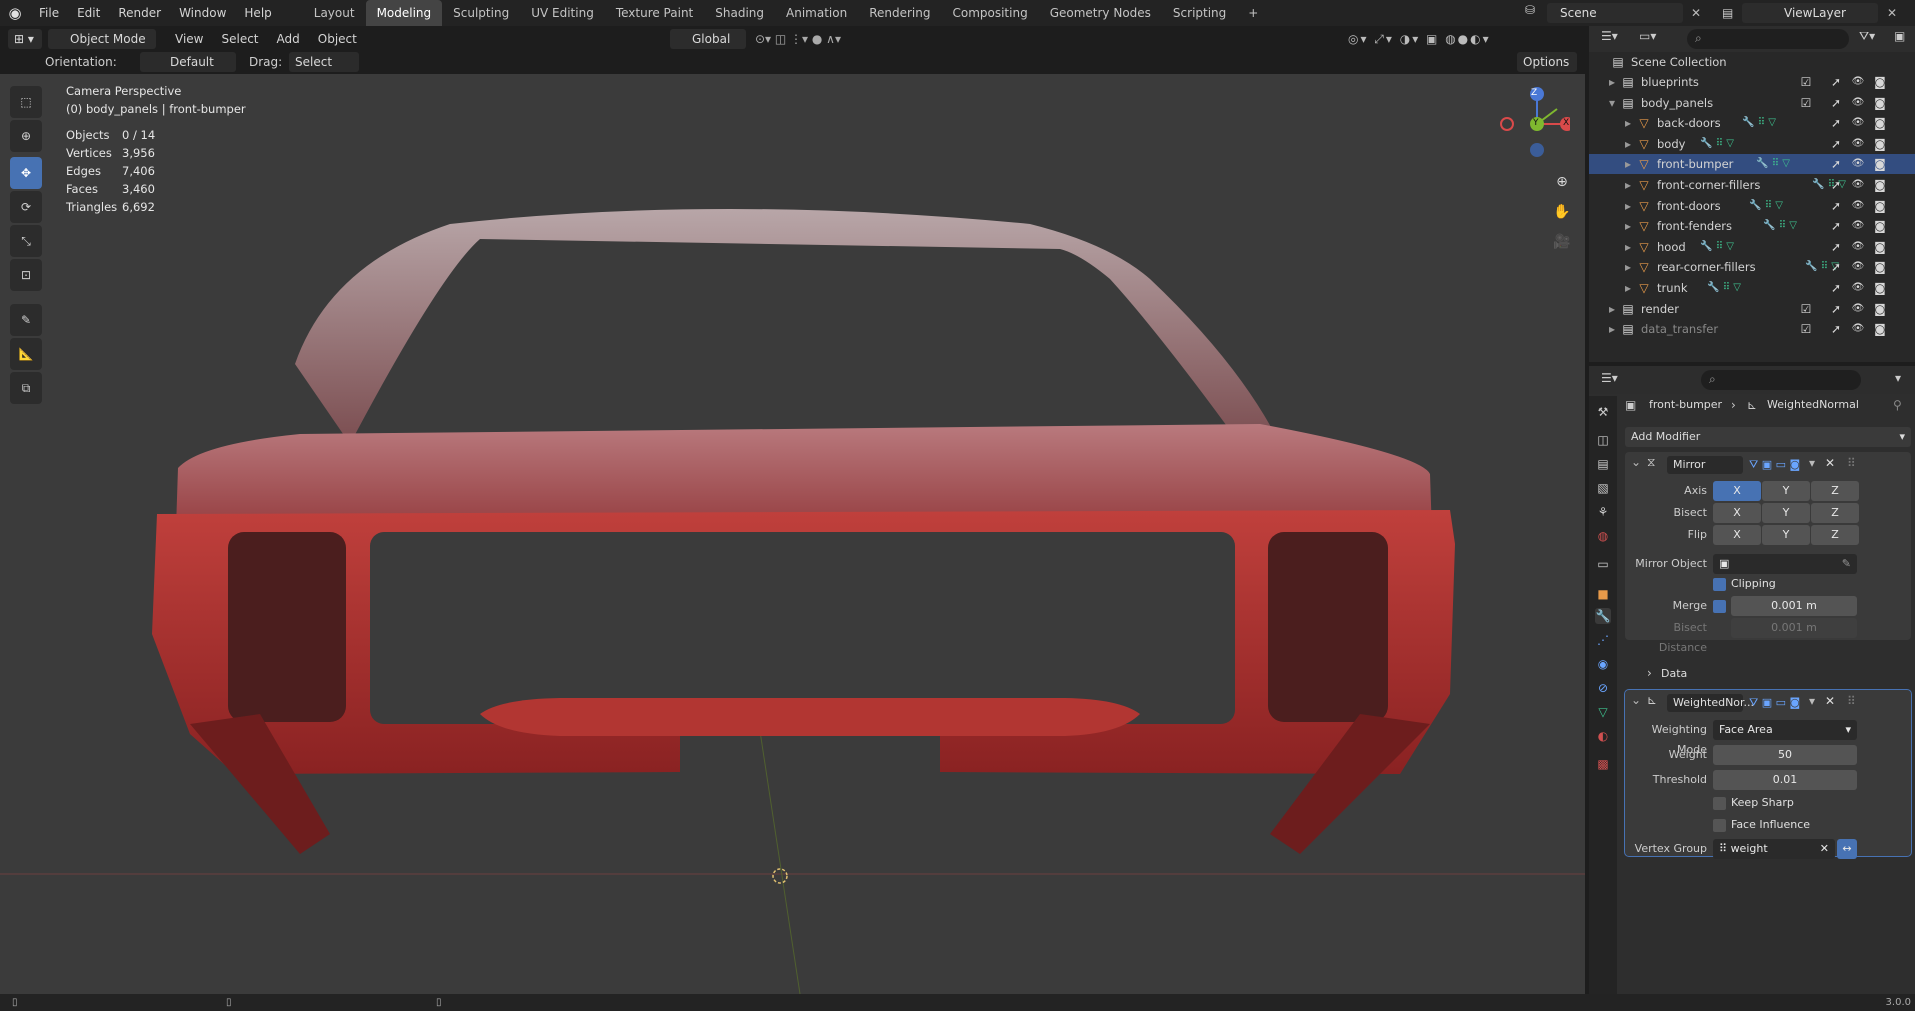 The height and width of the screenshot is (1011, 1915). I want to click on outliner-editor-icon: ☰▾, so click(1609, 36).